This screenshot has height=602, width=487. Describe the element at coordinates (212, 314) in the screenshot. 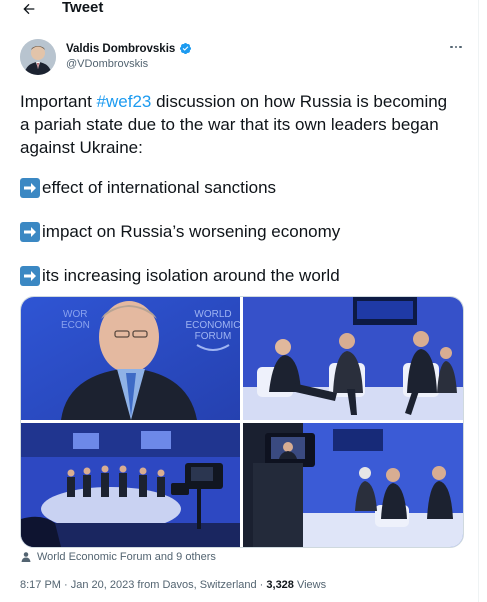

I see `wef-logo-text-1: WORLD` at that location.